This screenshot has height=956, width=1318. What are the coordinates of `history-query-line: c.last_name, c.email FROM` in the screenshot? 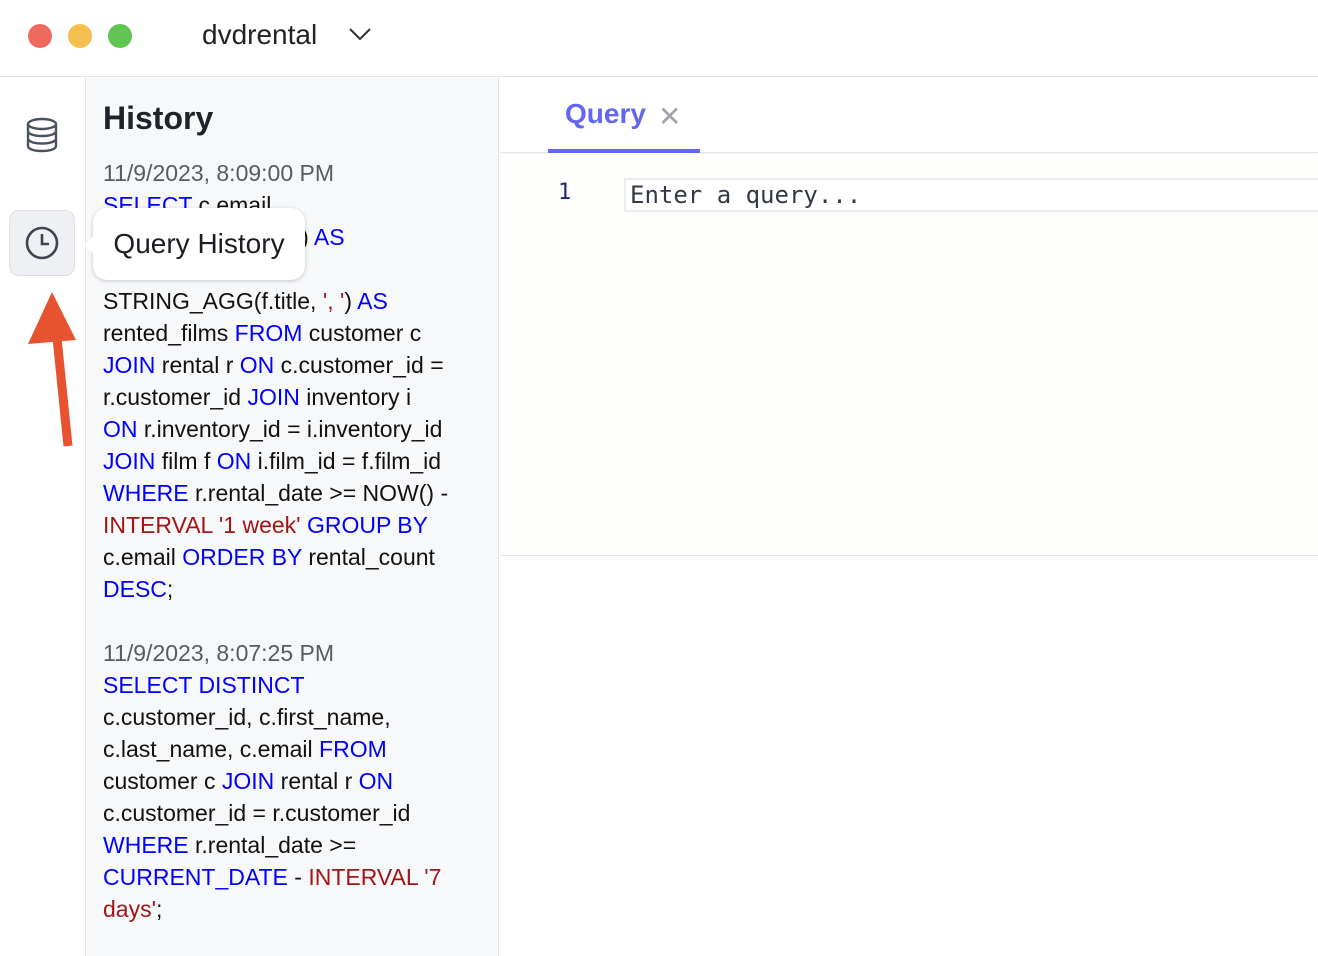 It's located at (245, 749).